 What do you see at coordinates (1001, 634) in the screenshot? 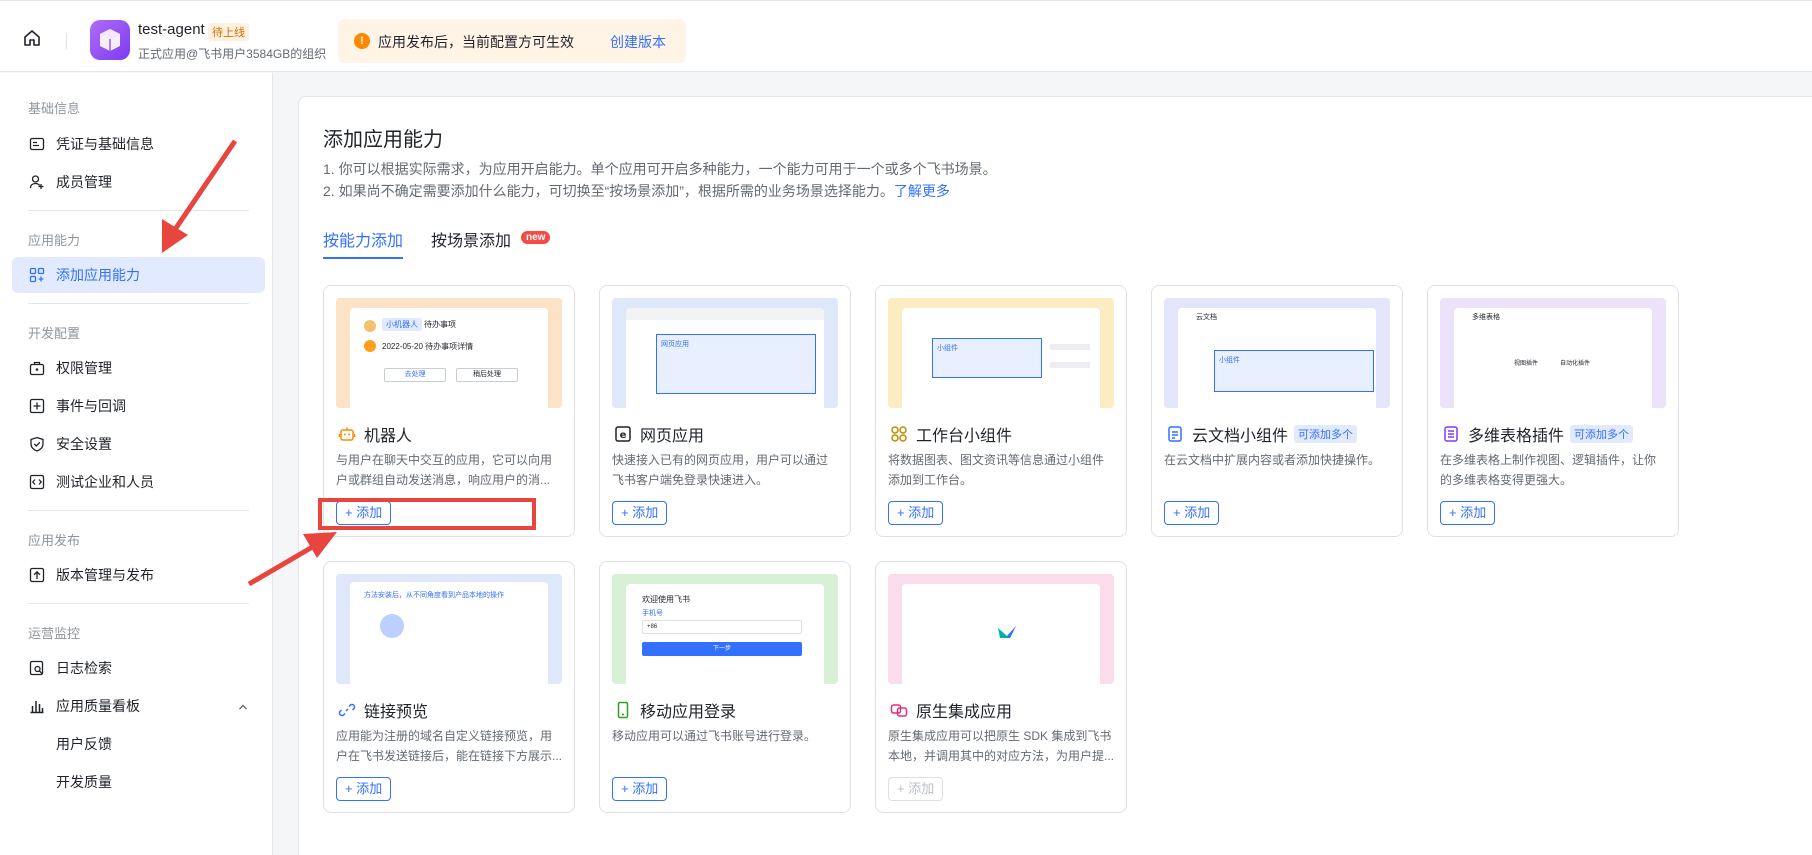
I see `preview-window` at bounding box center [1001, 634].